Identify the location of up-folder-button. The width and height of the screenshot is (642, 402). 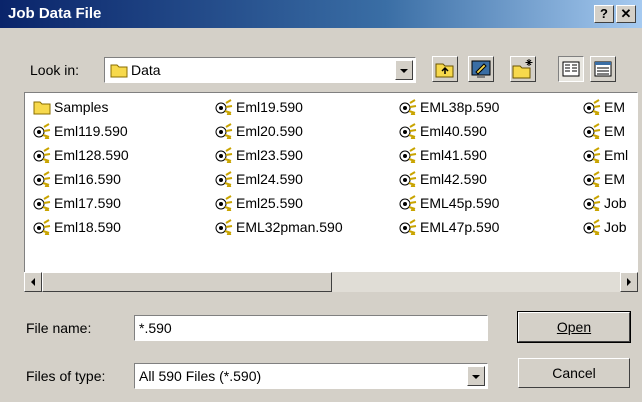
(445, 69).